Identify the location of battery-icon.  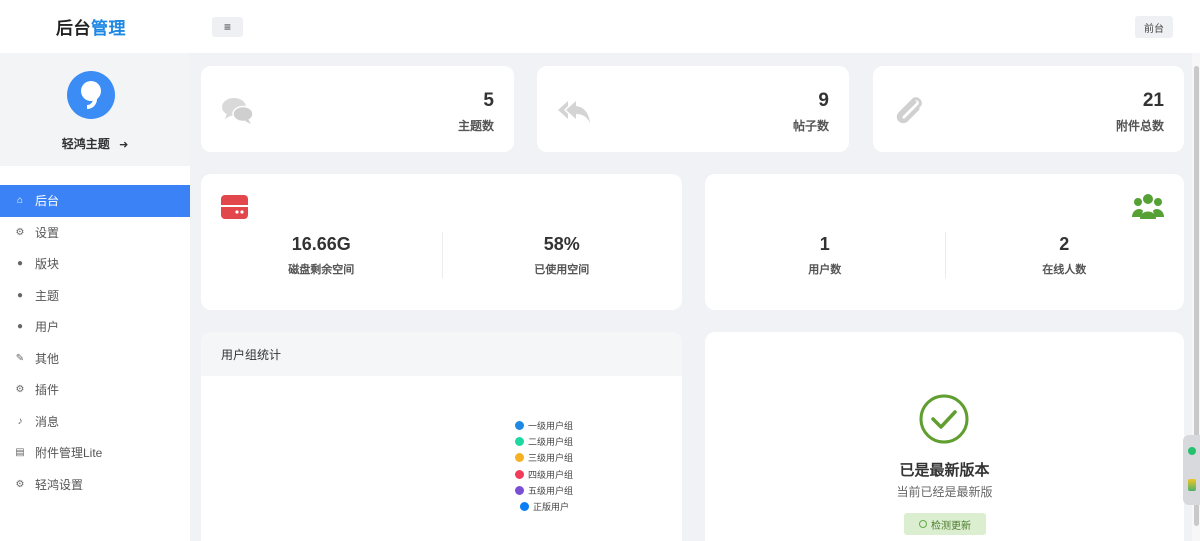
(1192, 485).